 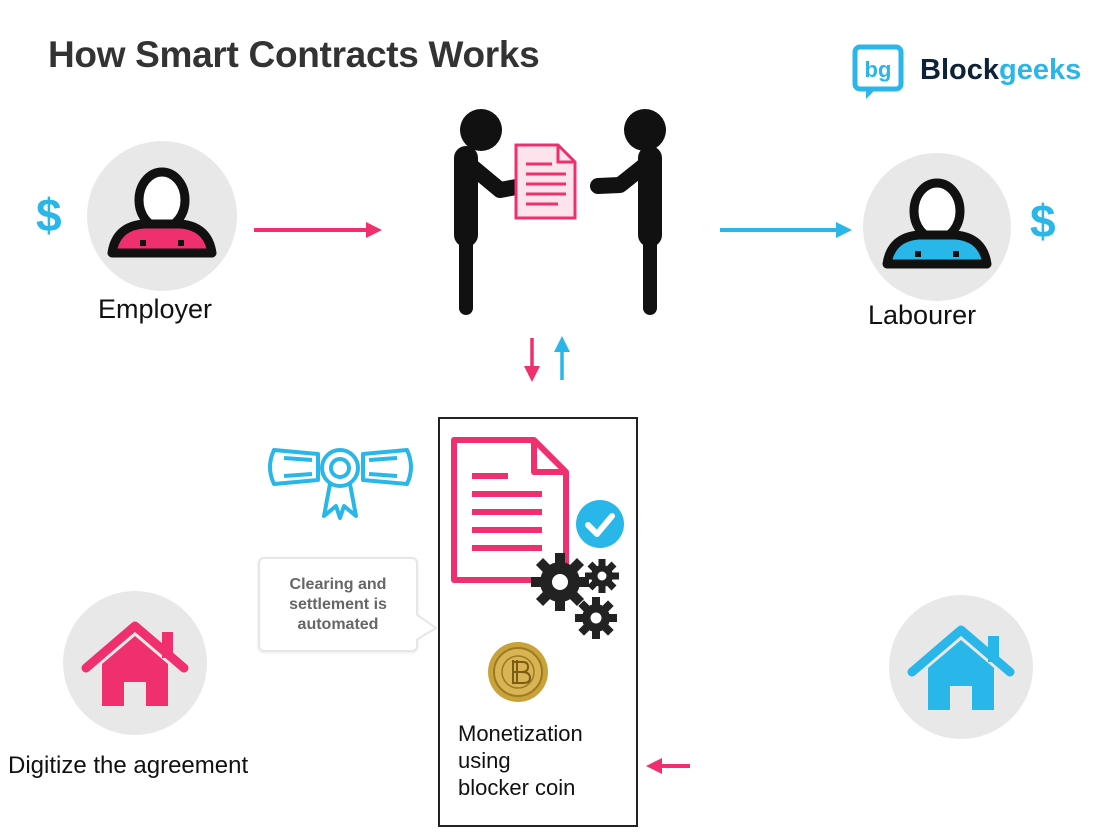 What do you see at coordinates (786, 230) in the screenshot?
I see `arrow-right-blue` at bounding box center [786, 230].